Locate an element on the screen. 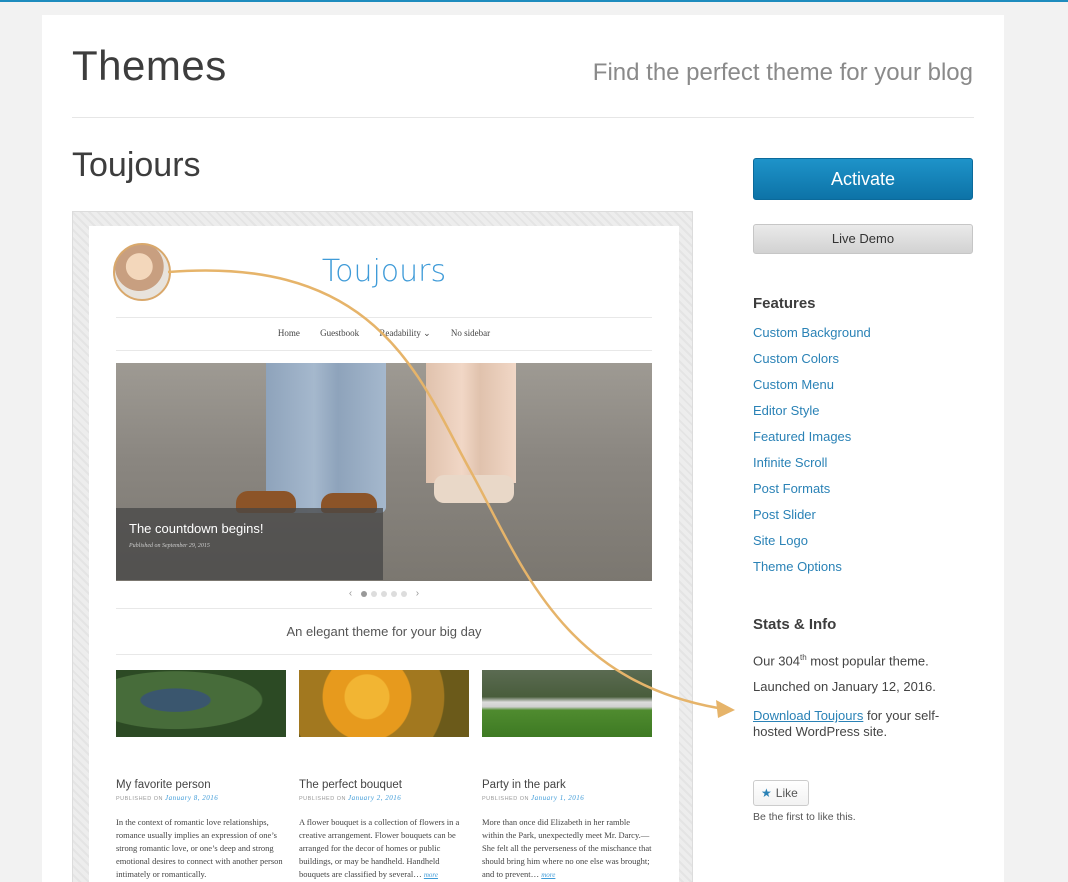  post-title: My favorite person is located at coordinates (163, 785).